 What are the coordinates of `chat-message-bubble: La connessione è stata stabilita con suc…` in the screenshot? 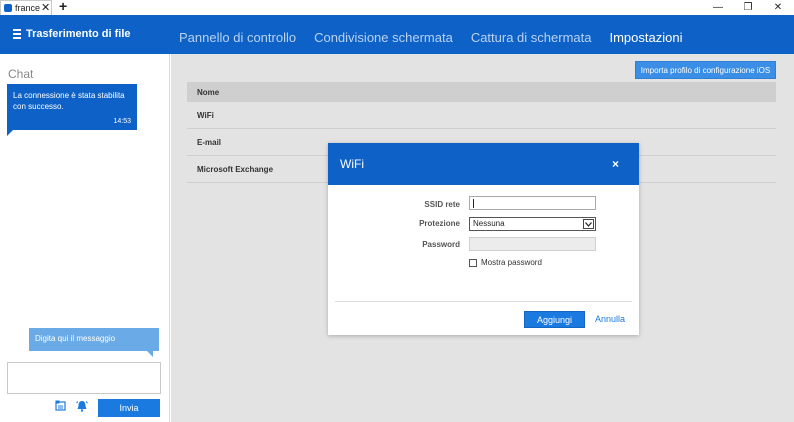 It's located at (72, 107).